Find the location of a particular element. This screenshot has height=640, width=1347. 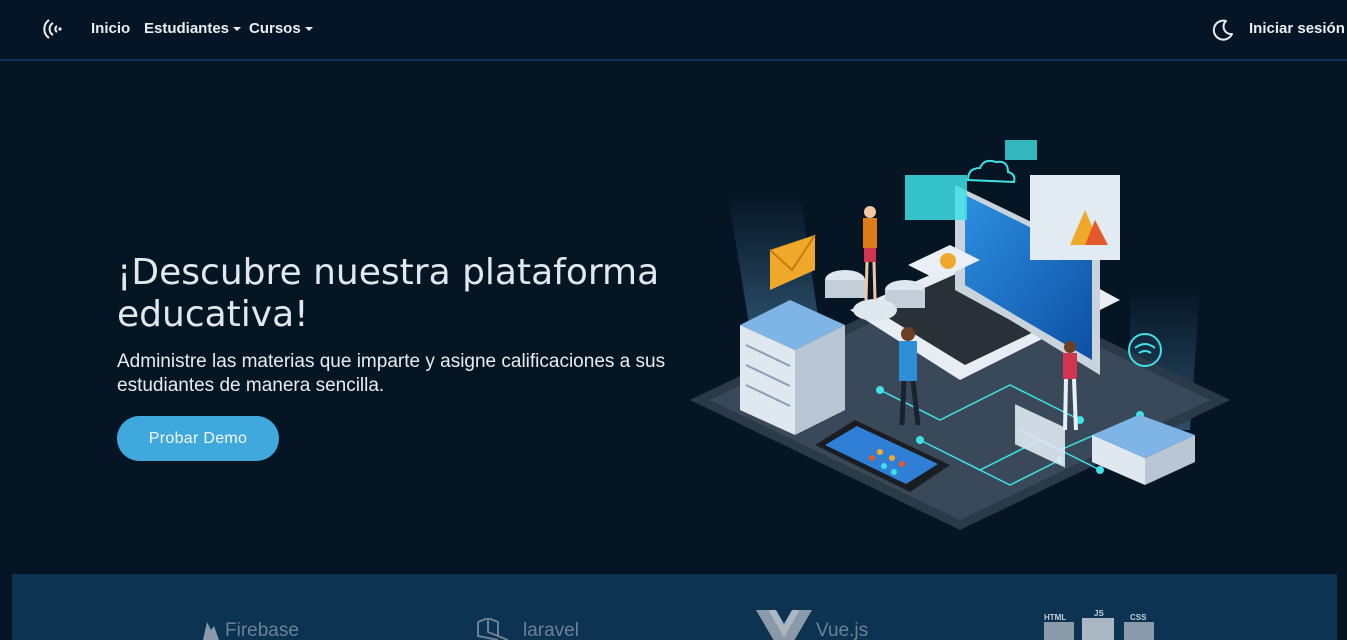

login-link: Iniciar sesión is located at coordinates (1297, 28).